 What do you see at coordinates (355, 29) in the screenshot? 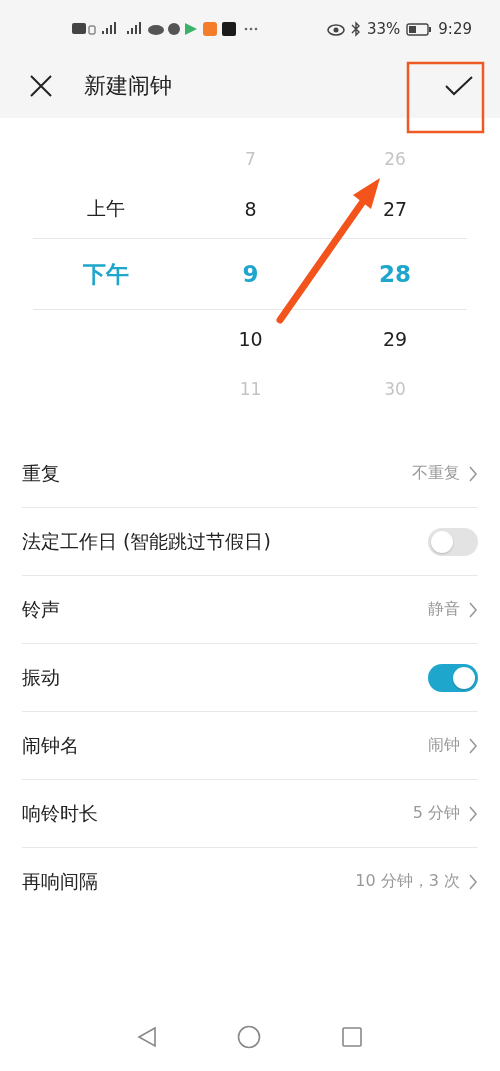
I see `bluetooth-icon` at bounding box center [355, 29].